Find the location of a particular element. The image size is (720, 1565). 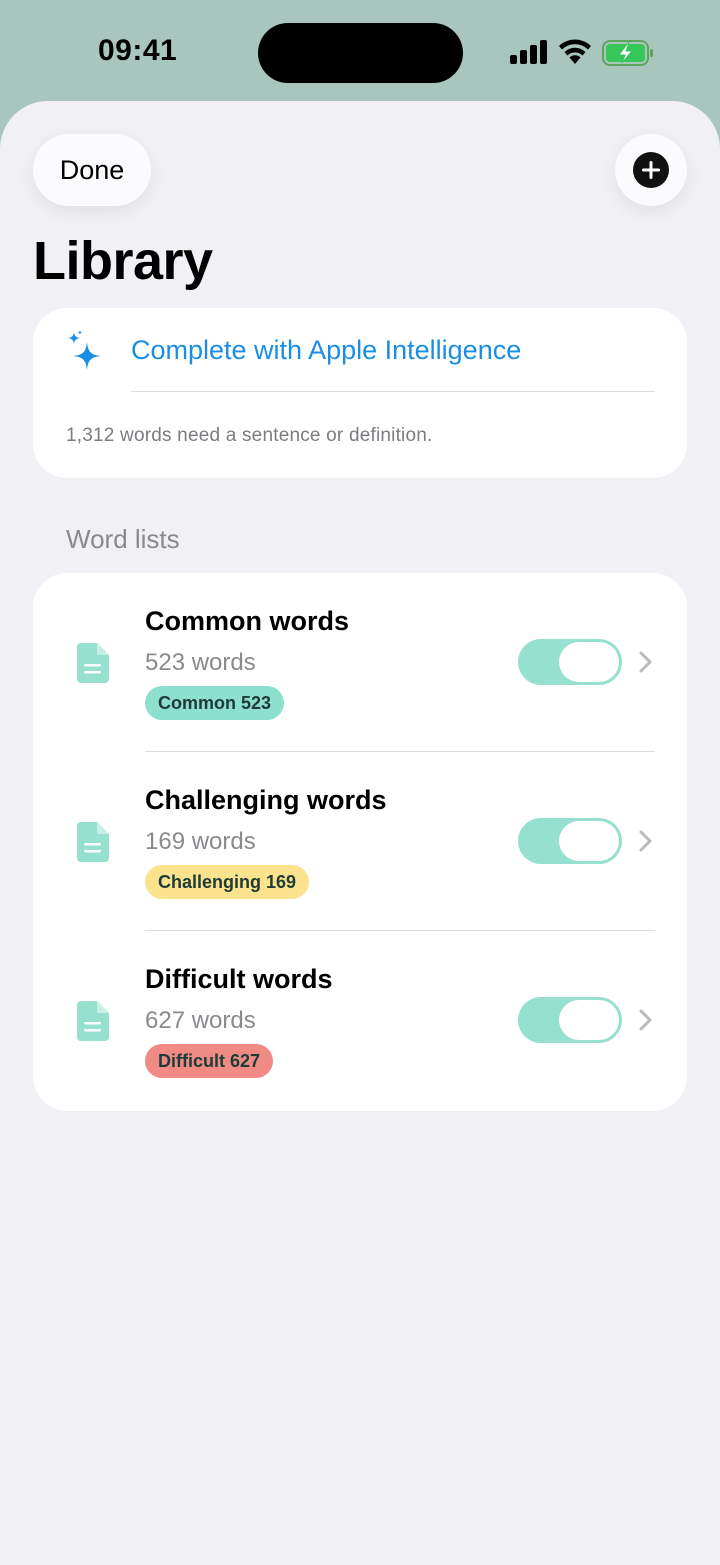

list-title: Difficult words is located at coordinates (239, 979).